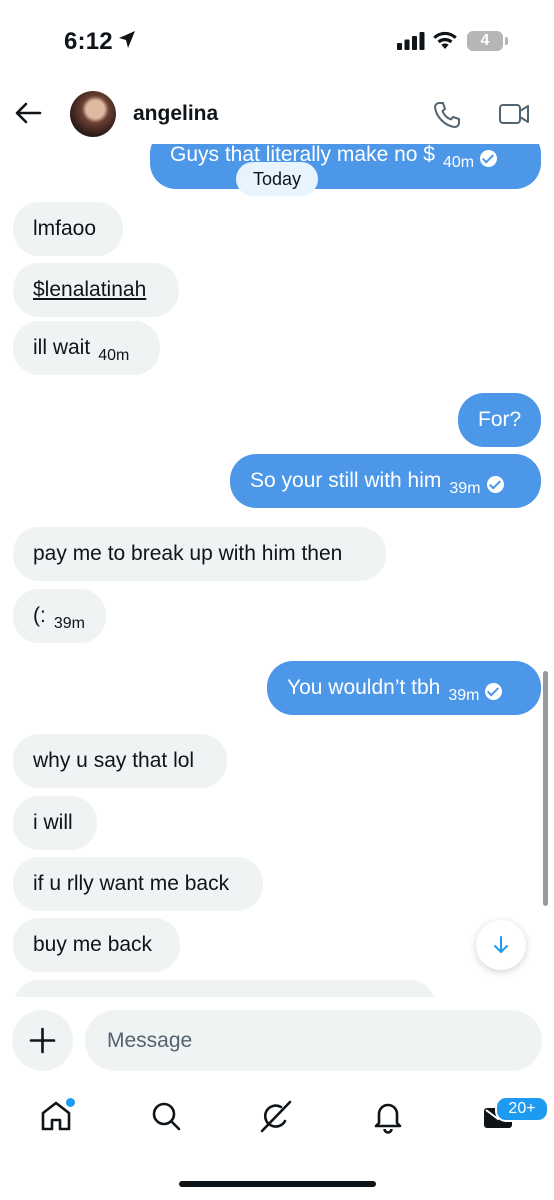  I want to click on message-text: So your still with him, so click(346, 480).